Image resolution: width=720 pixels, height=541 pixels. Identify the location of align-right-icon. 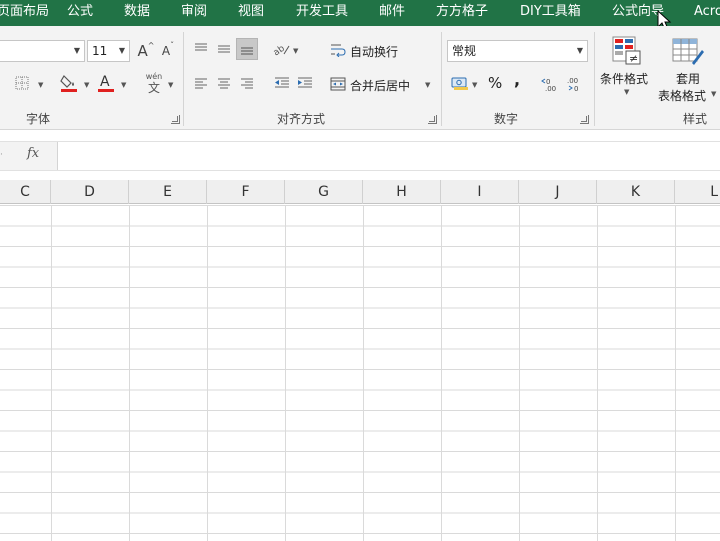
(247, 83).